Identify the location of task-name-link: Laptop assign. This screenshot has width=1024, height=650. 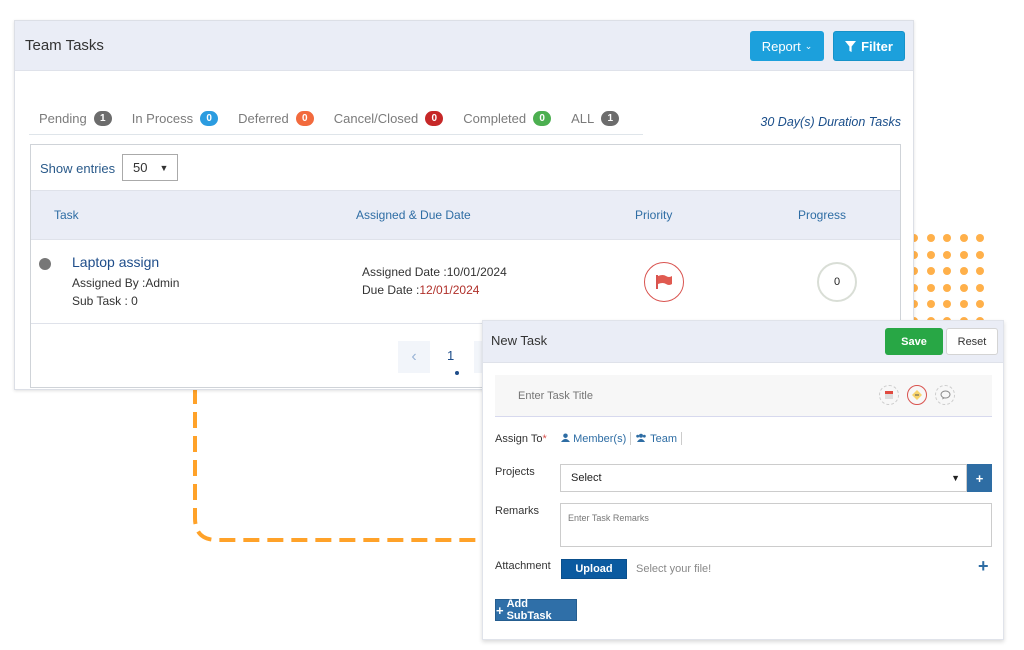
(115, 262).